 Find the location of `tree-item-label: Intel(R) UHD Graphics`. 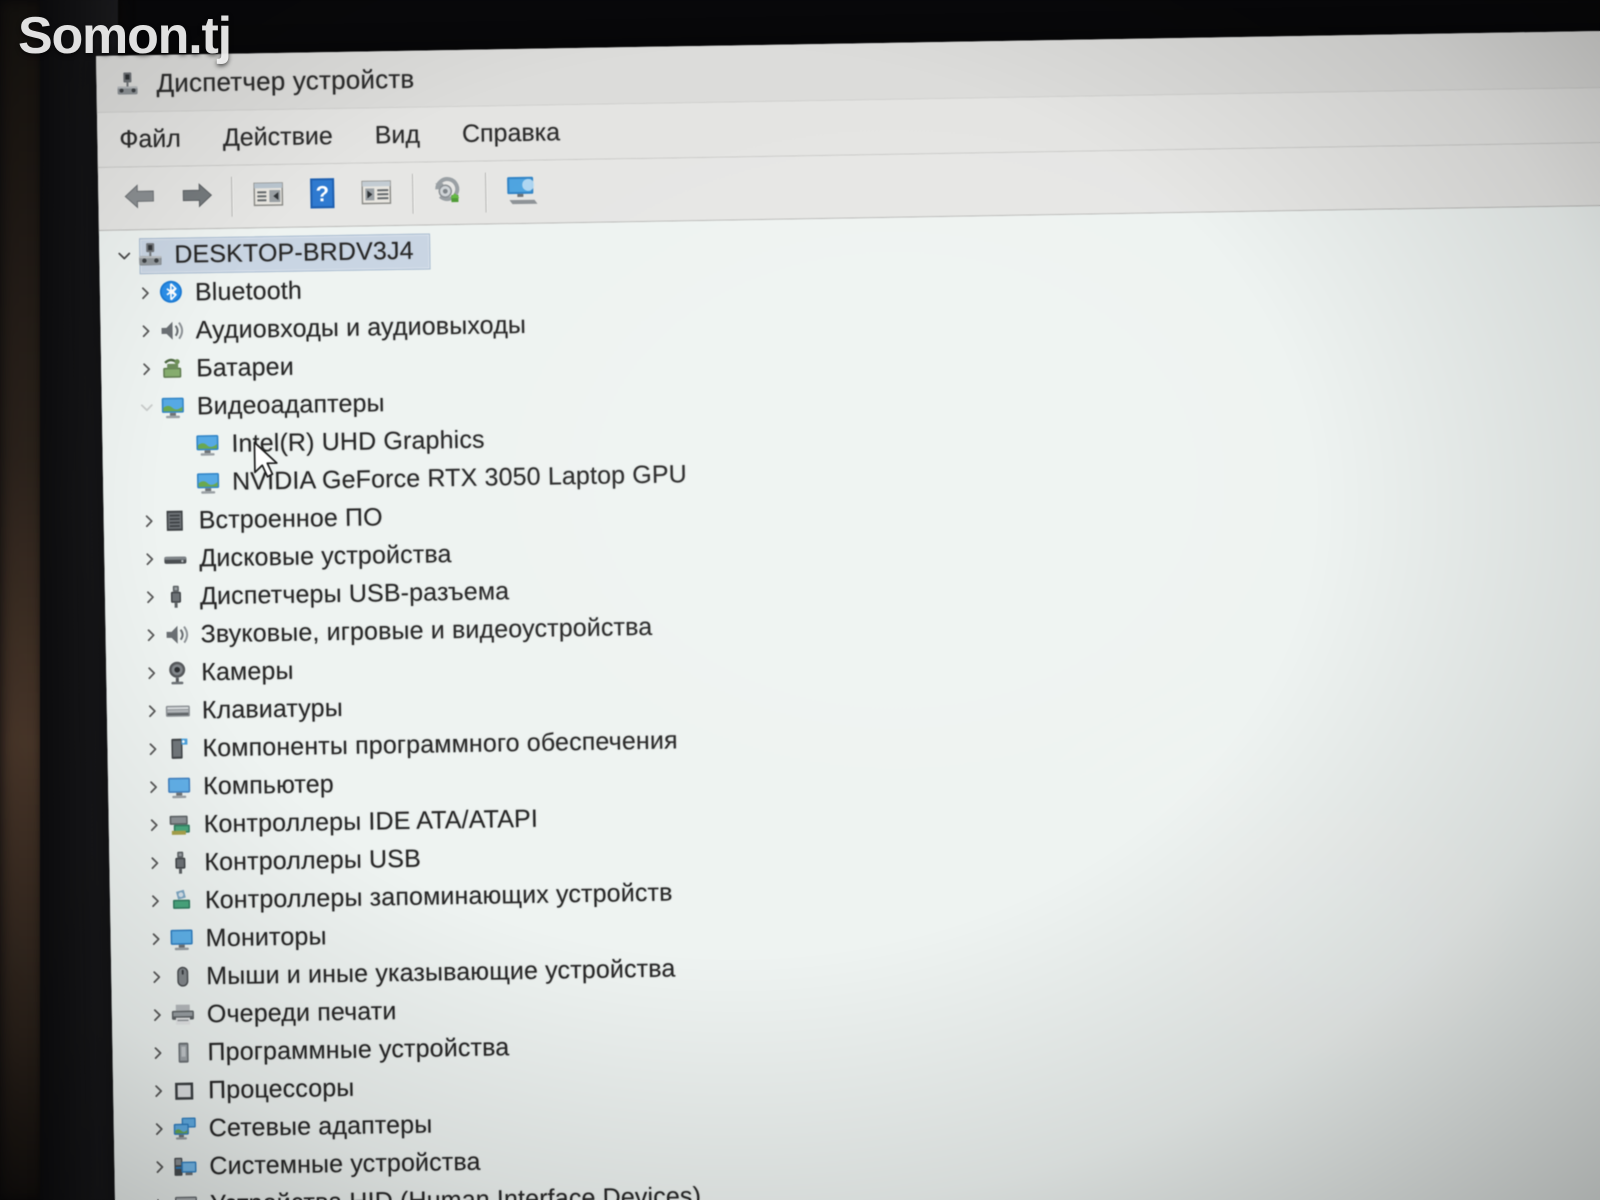

tree-item-label: Intel(R) UHD Graphics is located at coordinates (358, 441).